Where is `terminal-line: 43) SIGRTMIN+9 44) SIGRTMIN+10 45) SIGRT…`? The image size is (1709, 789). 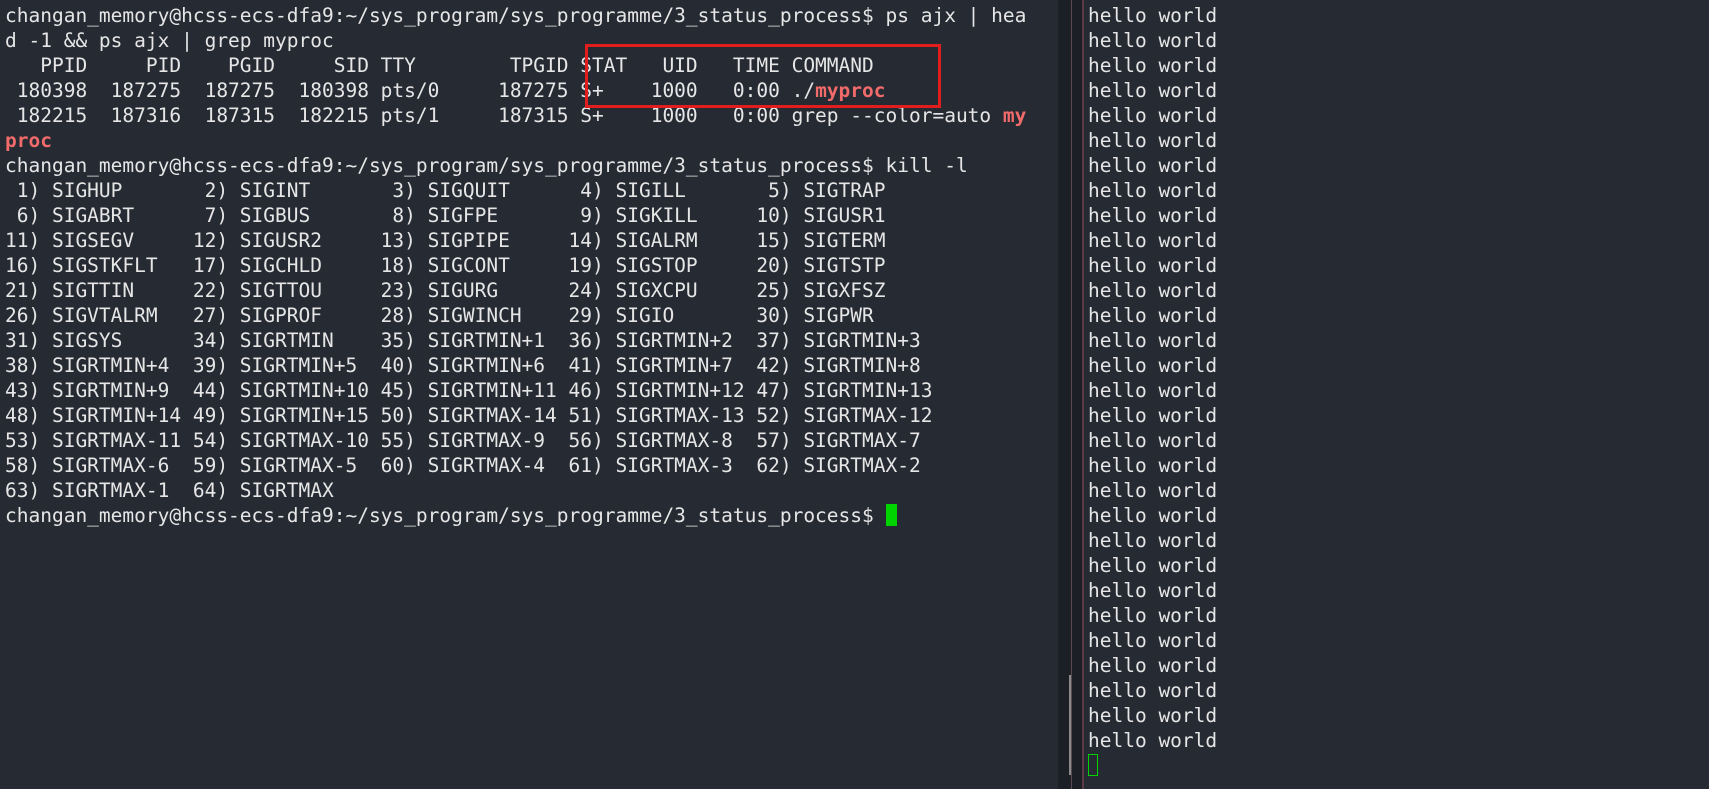
terminal-line: 43) SIGRTMIN+9 44) SIGRTMIN+10 45) SIGRT… is located at coordinates (469, 390).